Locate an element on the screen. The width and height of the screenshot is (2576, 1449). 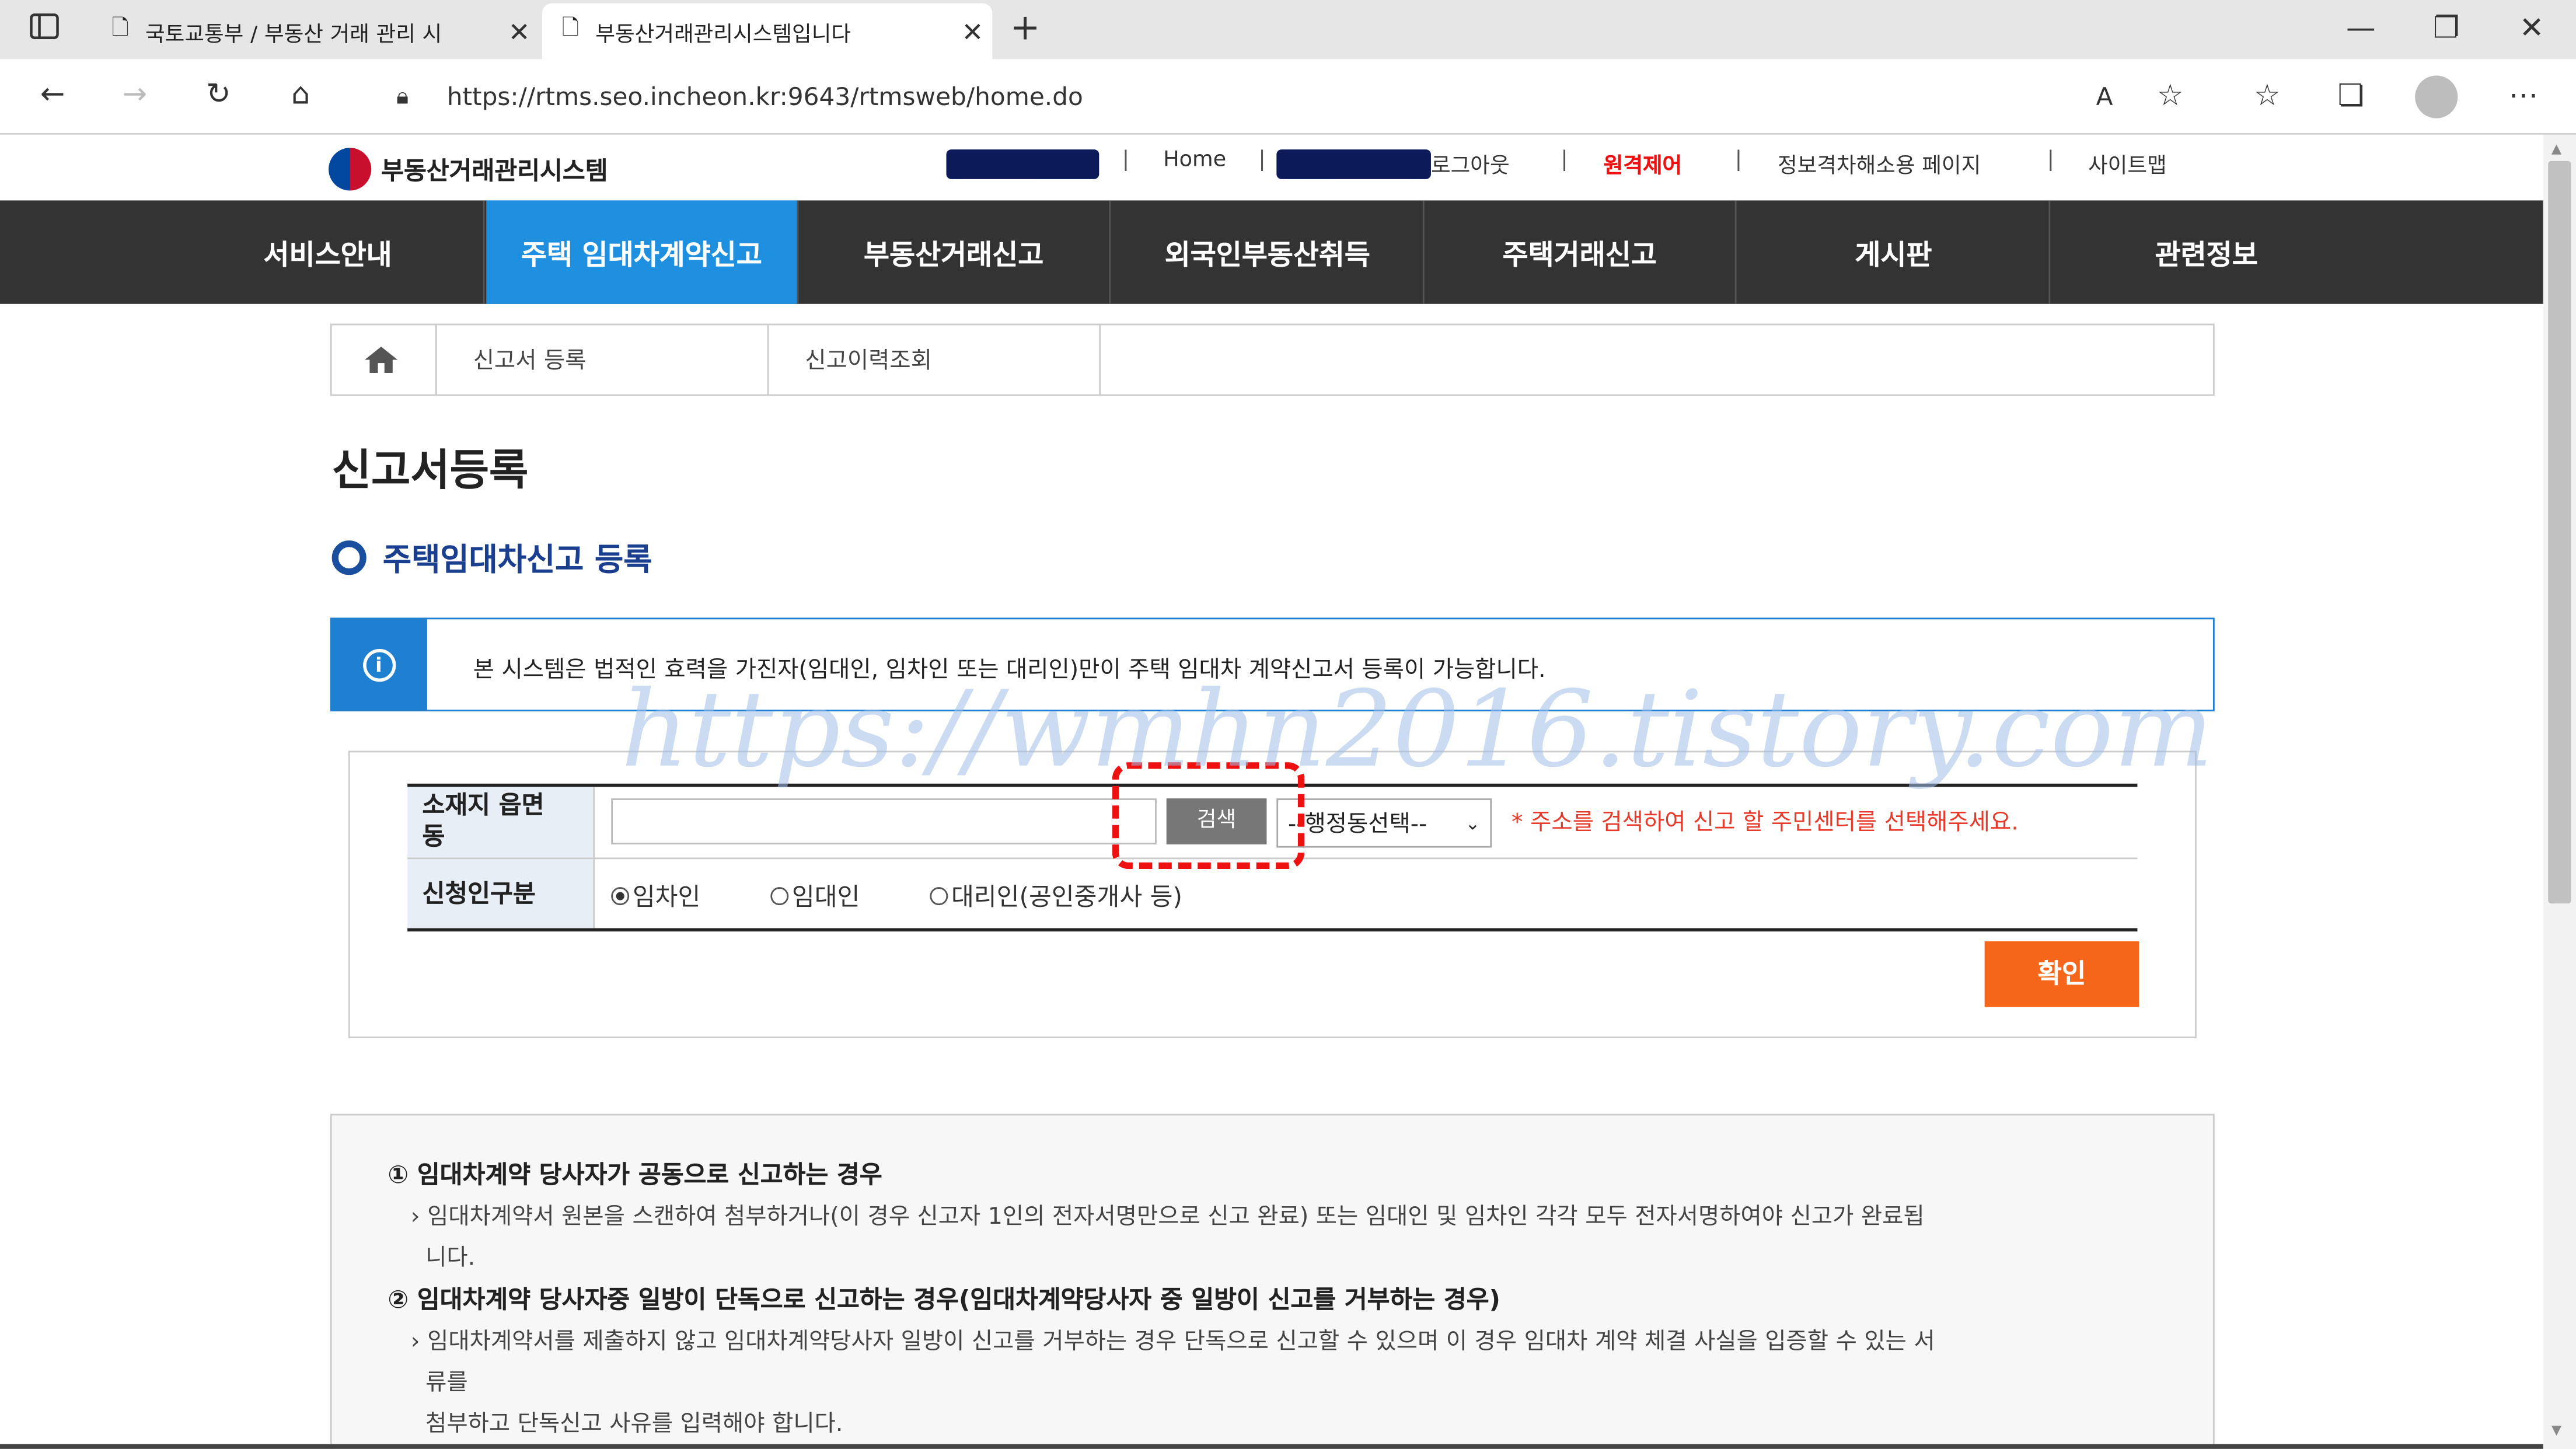
nav-related-info: 관련정보 is located at coordinates (2206, 251).